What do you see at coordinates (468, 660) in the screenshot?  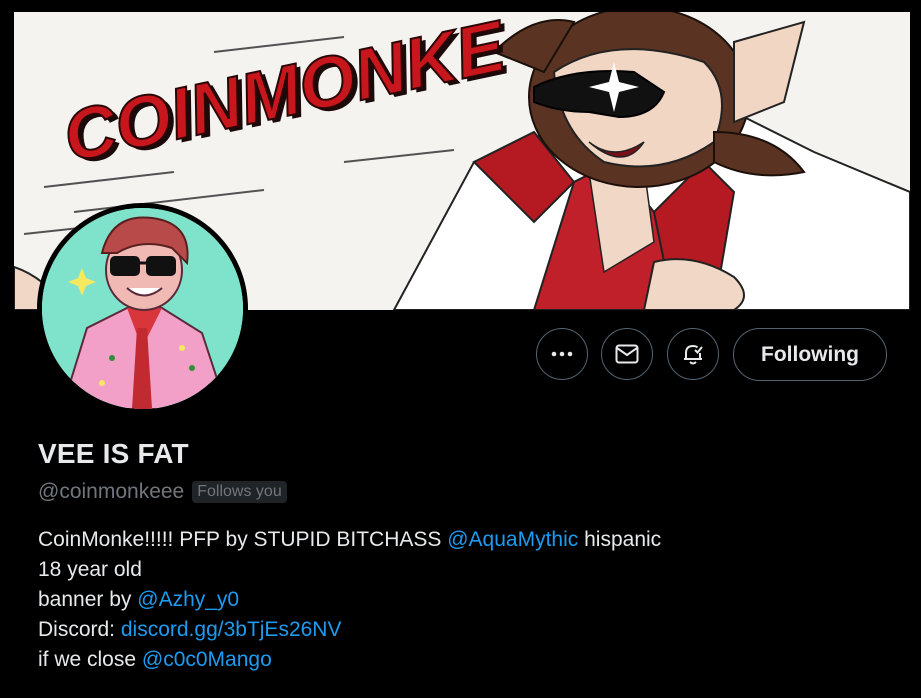 I see `bio-line-5: if we close @c0c0Mango` at bounding box center [468, 660].